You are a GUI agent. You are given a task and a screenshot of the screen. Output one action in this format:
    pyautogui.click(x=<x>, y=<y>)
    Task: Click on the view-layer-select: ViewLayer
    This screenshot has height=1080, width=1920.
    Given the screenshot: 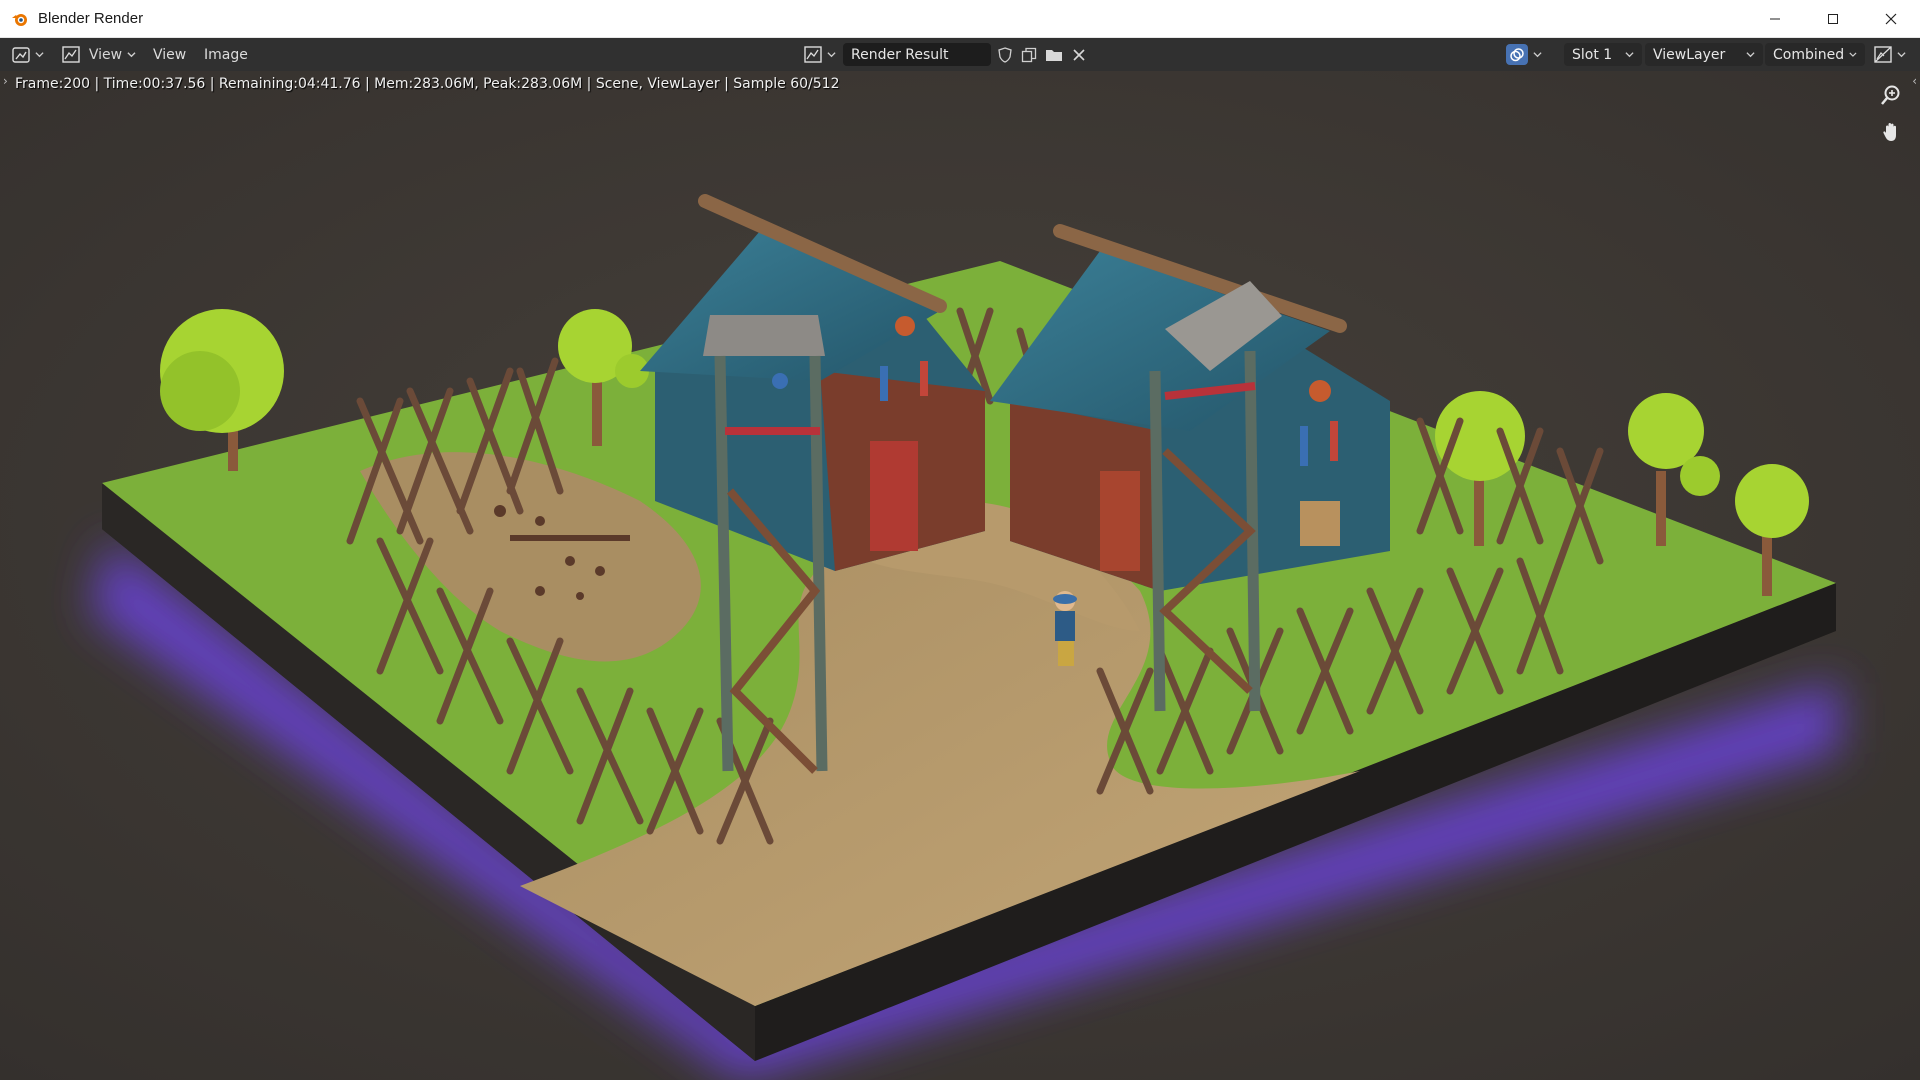 What is the action you would take?
    pyautogui.click(x=1704, y=54)
    